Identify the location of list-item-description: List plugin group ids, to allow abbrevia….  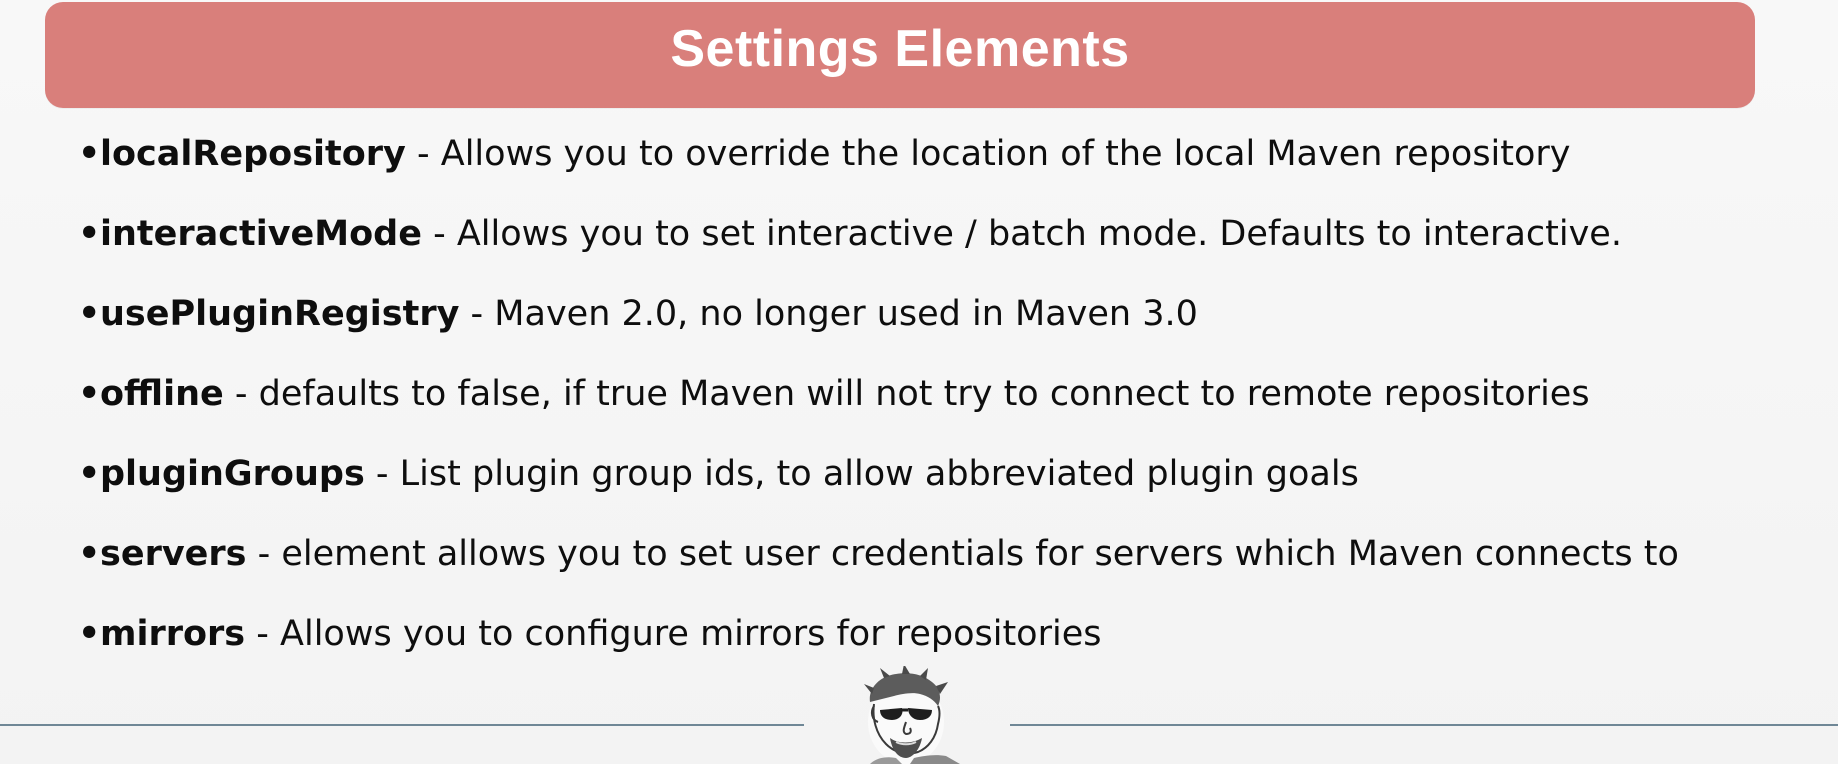
(879, 474).